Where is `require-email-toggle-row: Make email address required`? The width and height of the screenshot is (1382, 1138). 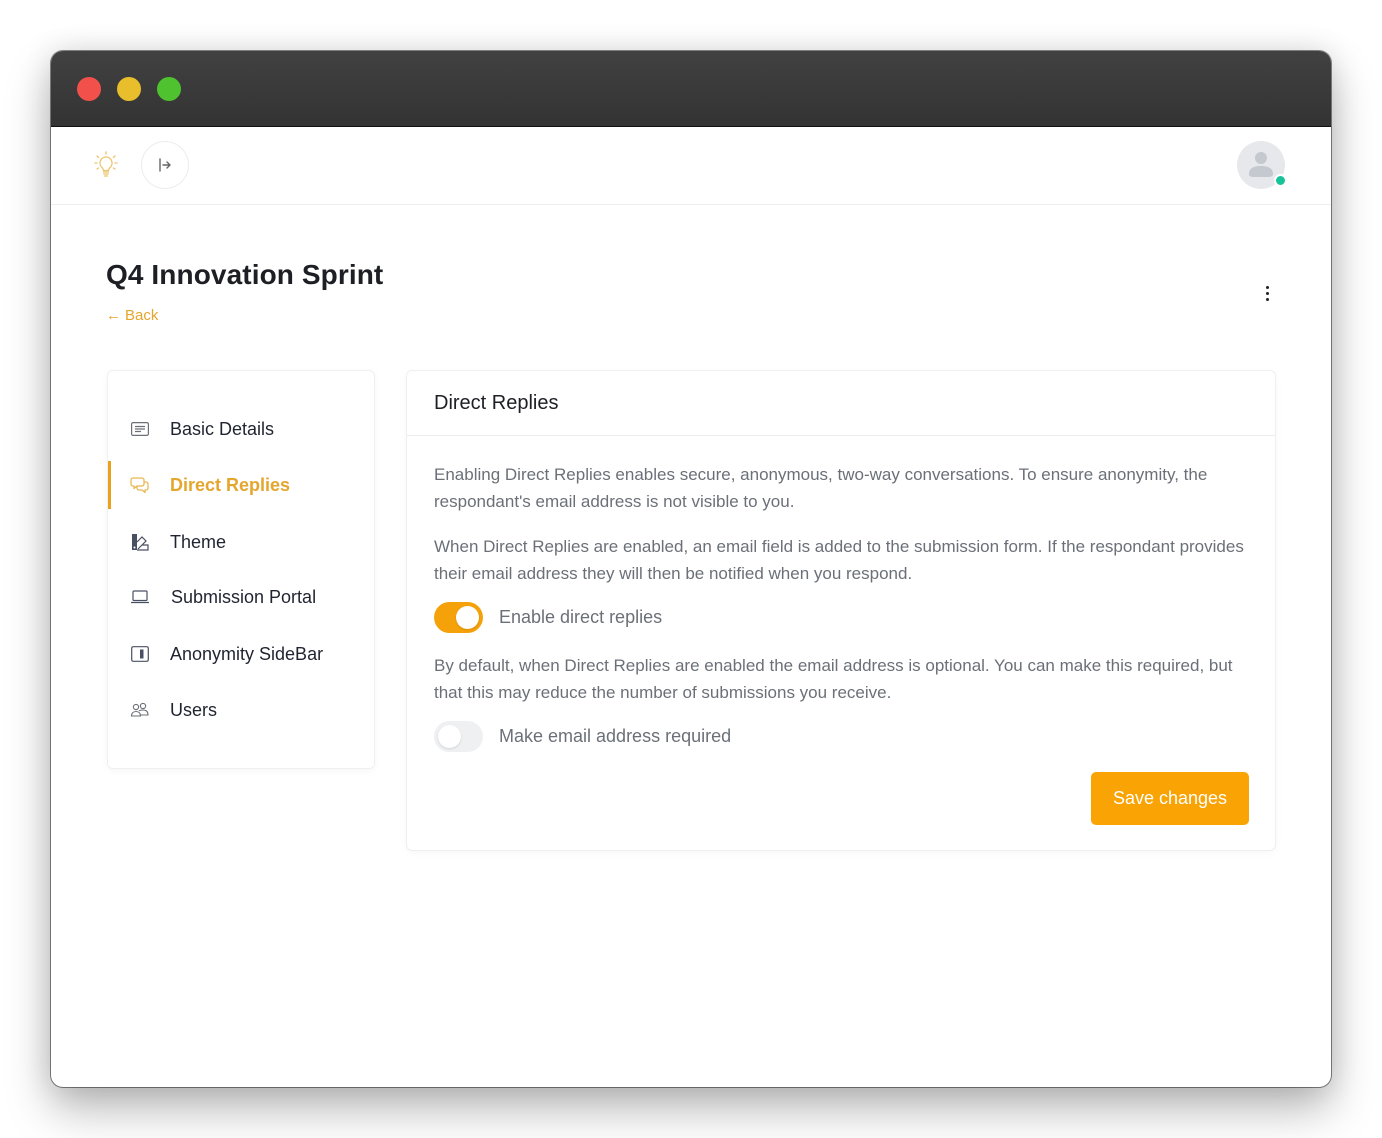
require-email-toggle-row: Make email address required is located at coordinates (582, 736).